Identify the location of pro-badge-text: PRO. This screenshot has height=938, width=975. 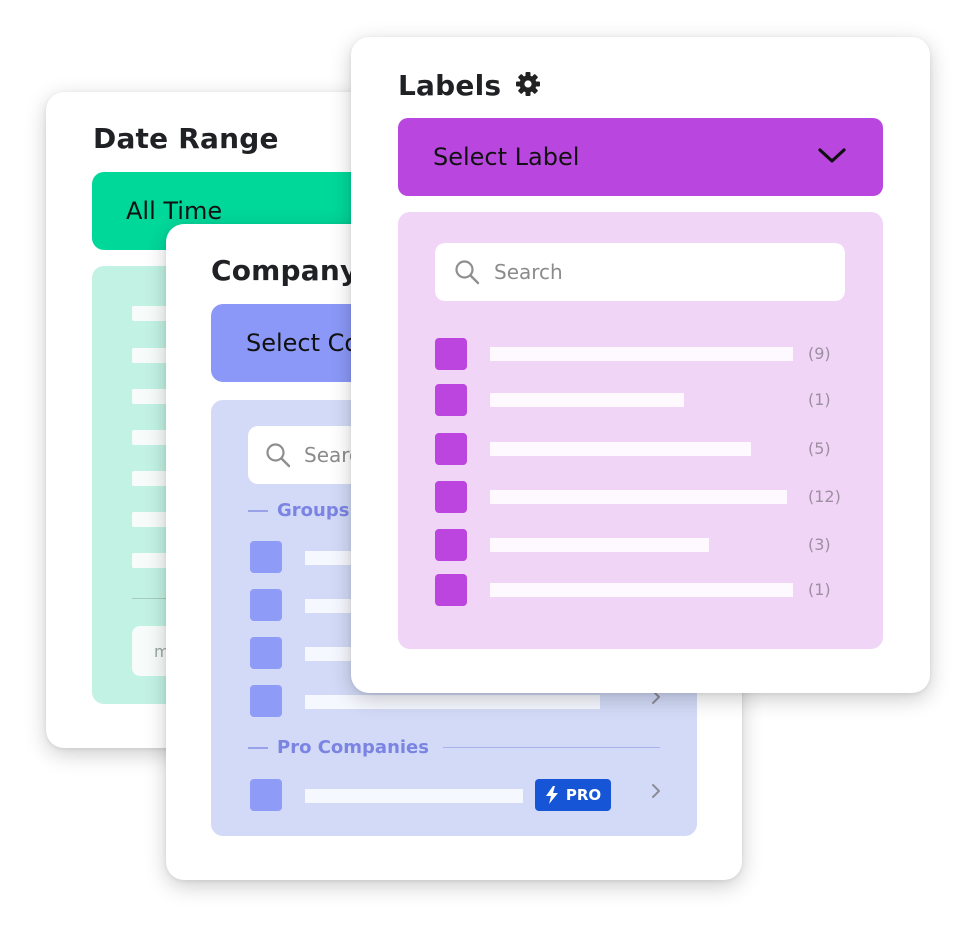
(583, 795).